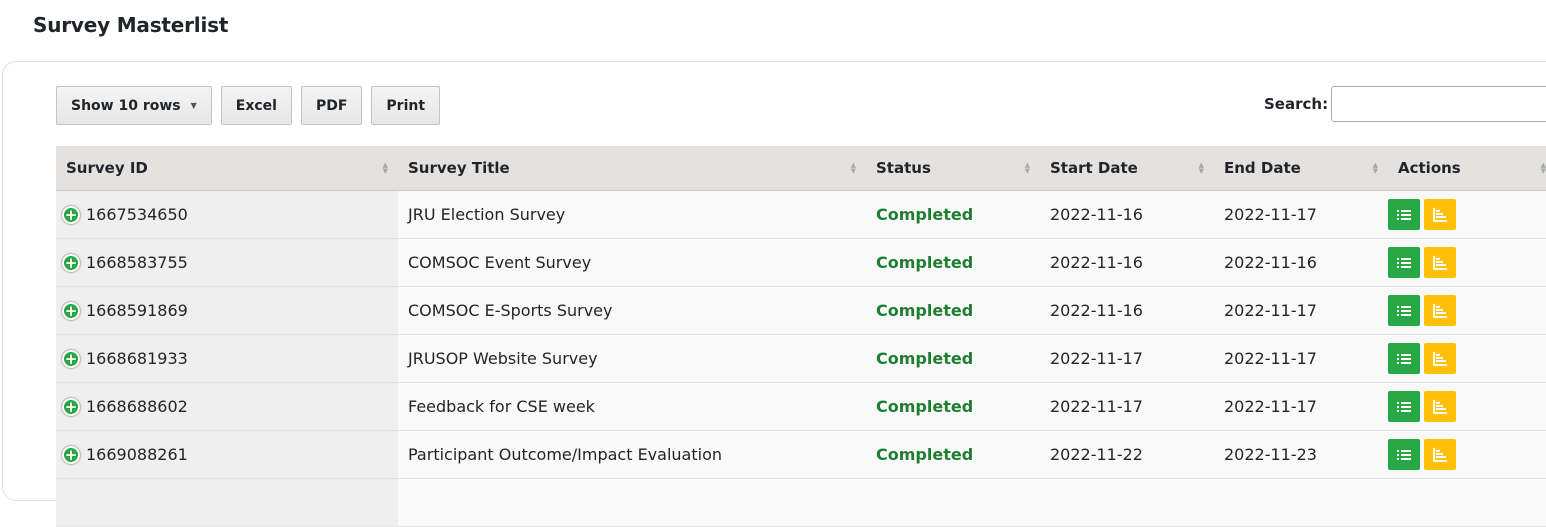  What do you see at coordinates (1262, 168) in the screenshot?
I see `column-header-label: End Date` at bounding box center [1262, 168].